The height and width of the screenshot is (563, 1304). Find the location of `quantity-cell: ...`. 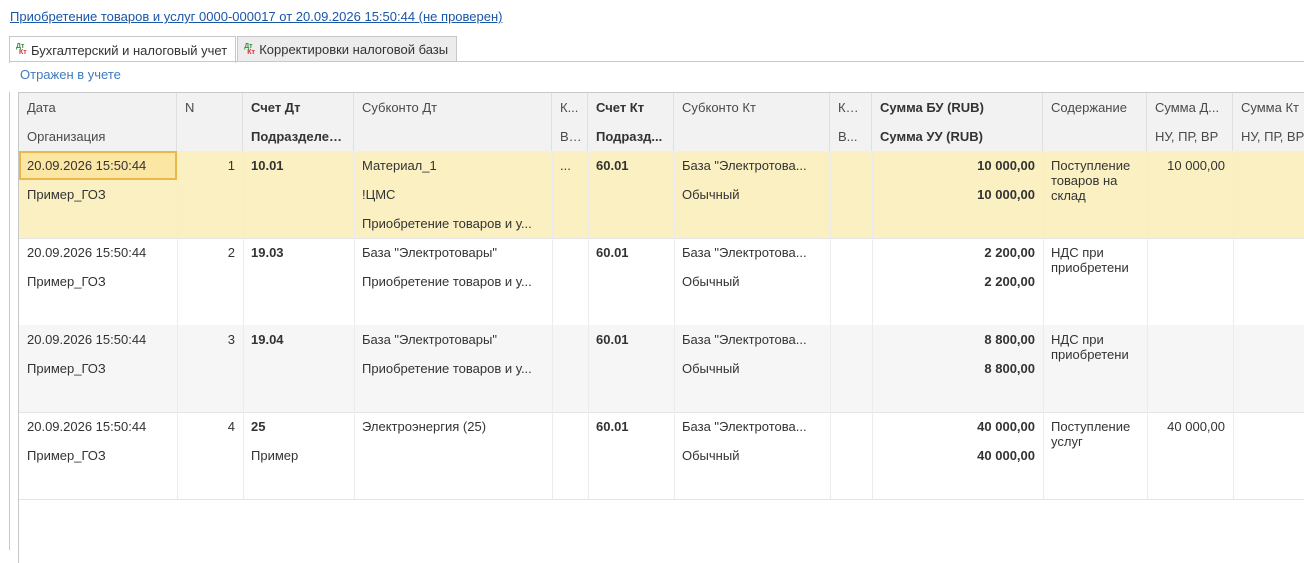

quantity-cell: ... is located at coordinates (565, 165).